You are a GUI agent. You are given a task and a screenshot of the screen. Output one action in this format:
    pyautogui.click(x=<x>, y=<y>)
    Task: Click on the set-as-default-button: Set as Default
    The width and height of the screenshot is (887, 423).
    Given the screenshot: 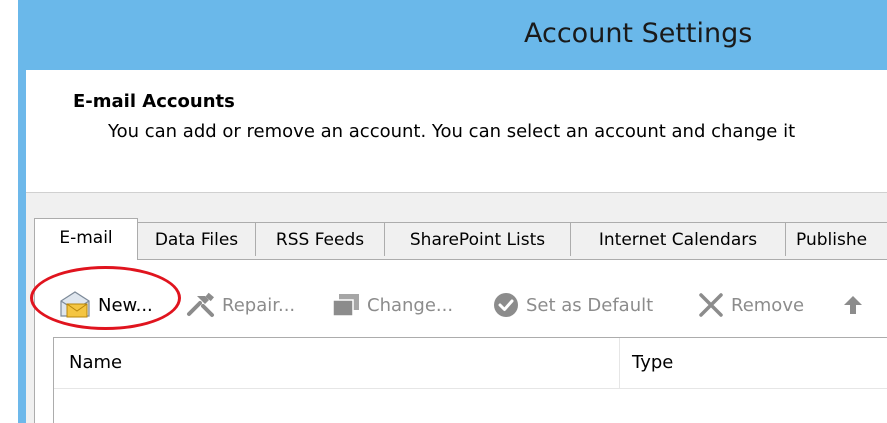 What is the action you would take?
    pyautogui.click(x=572, y=305)
    